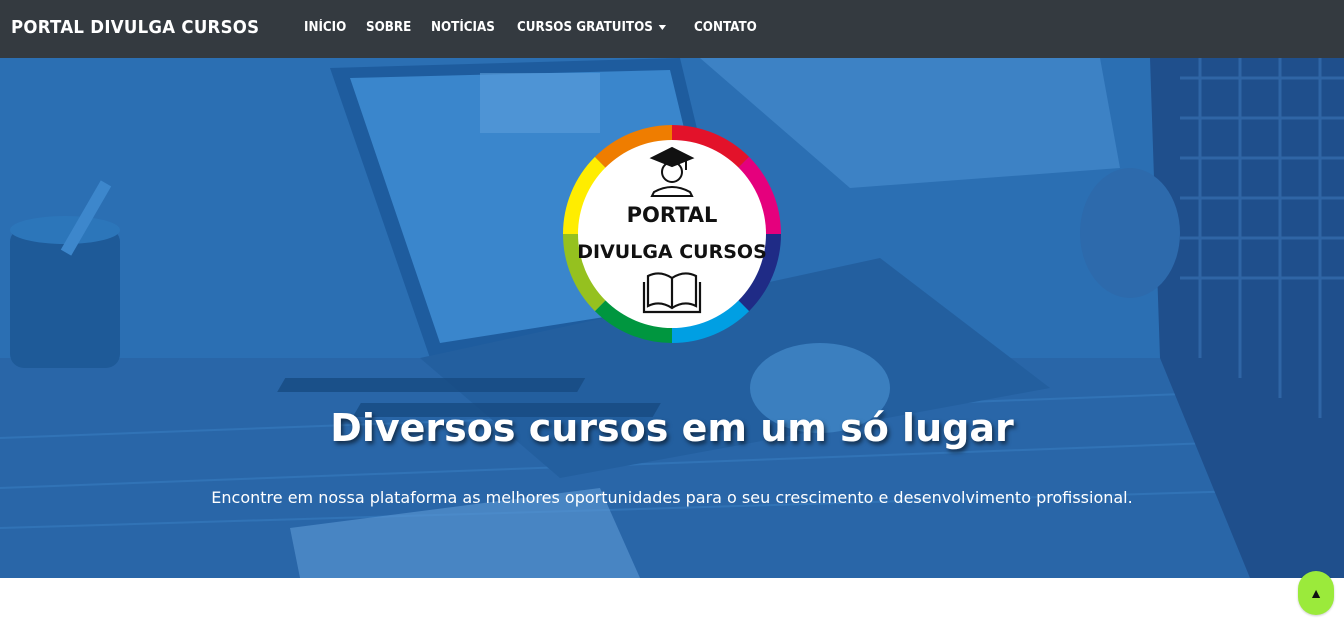  What do you see at coordinates (463, 27) in the screenshot?
I see `nav-item-noticias: NOTÍCIAS` at bounding box center [463, 27].